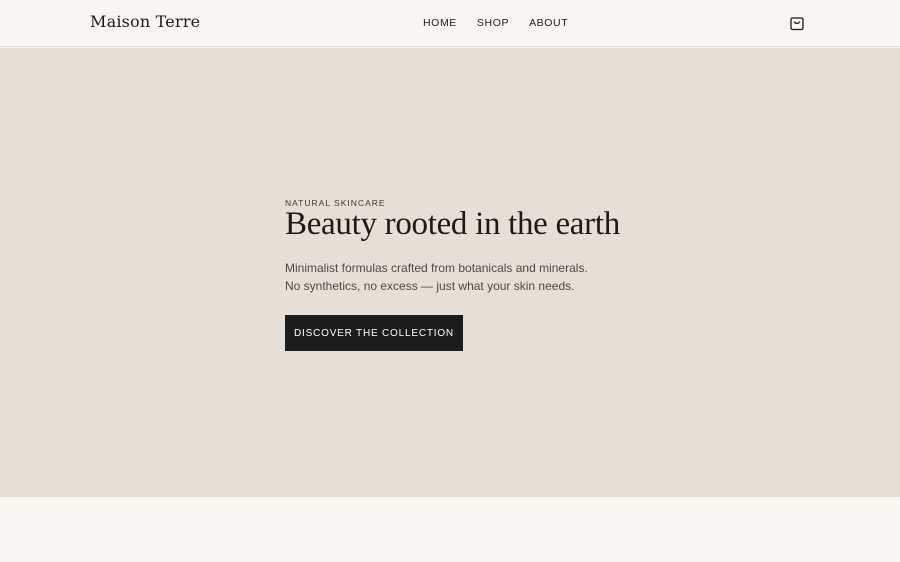  Describe the element at coordinates (452, 224) in the screenshot. I see `hero-headline: Beauty rooted in the earth` at that location.